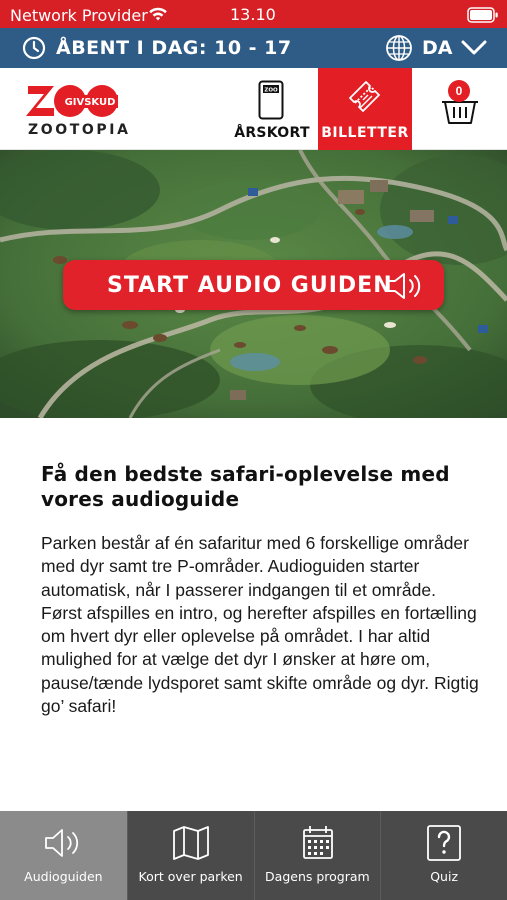 Image resolution: width=507 pixels, height=900 pixels. What do you see at coordinates (79, 15) in the screenshot?
I see `carrier-name: Network Provider` at bounding box center [79, 15].